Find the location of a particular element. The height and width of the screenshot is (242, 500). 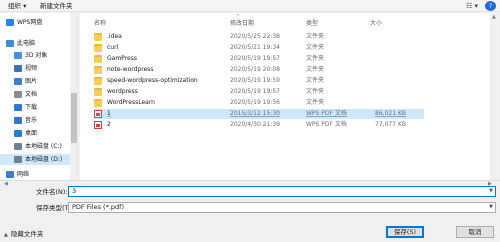

file-name: GamPress is located at coordinates (122, 58).